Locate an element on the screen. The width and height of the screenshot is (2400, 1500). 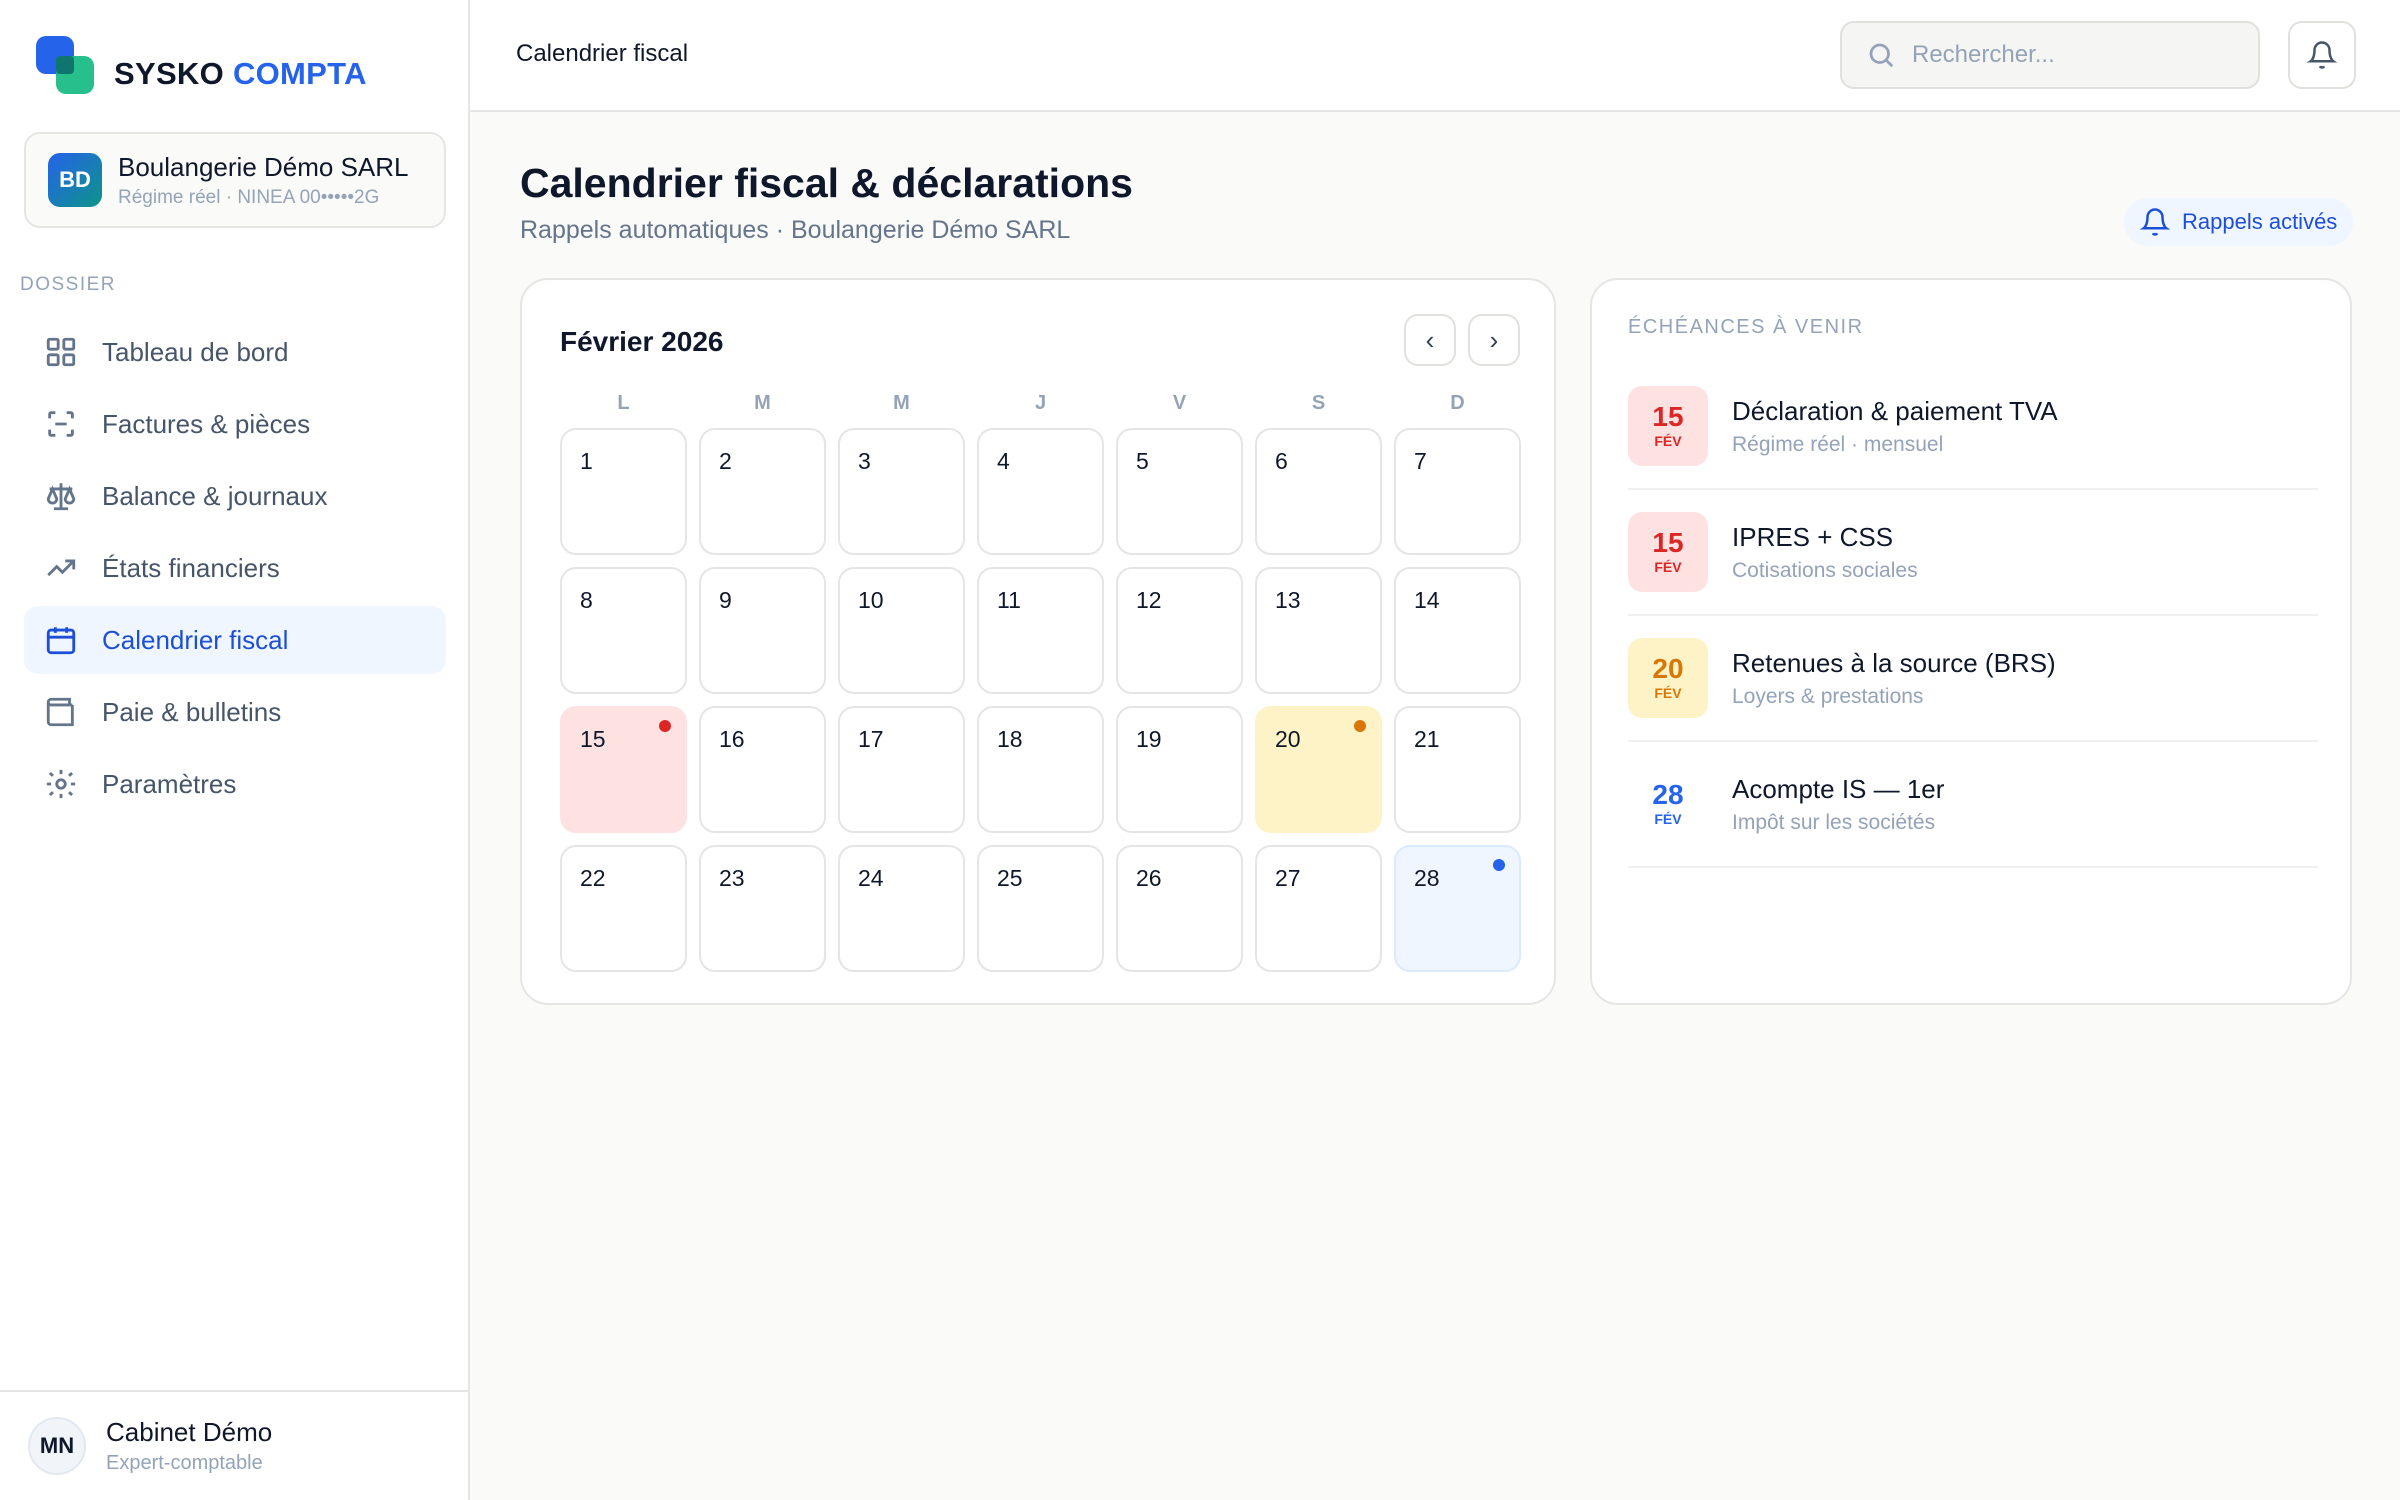
deadline-subtitle: Régime réel · mensuel is located at coordinates (1838, 444).